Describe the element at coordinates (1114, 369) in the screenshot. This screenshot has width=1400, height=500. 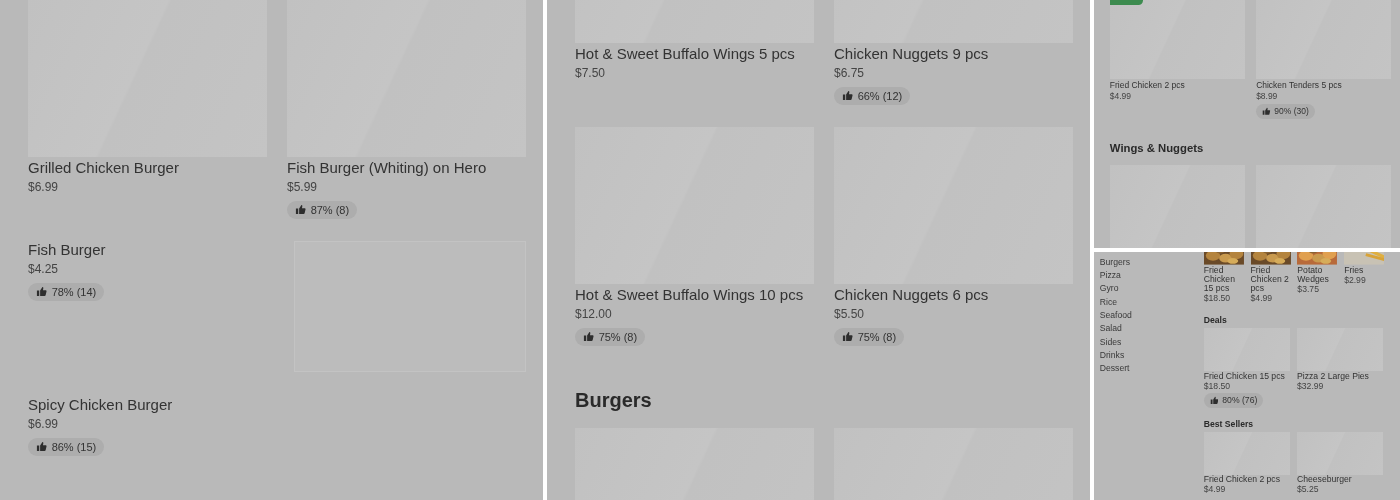
I see `category-link: Dessert` at that location.